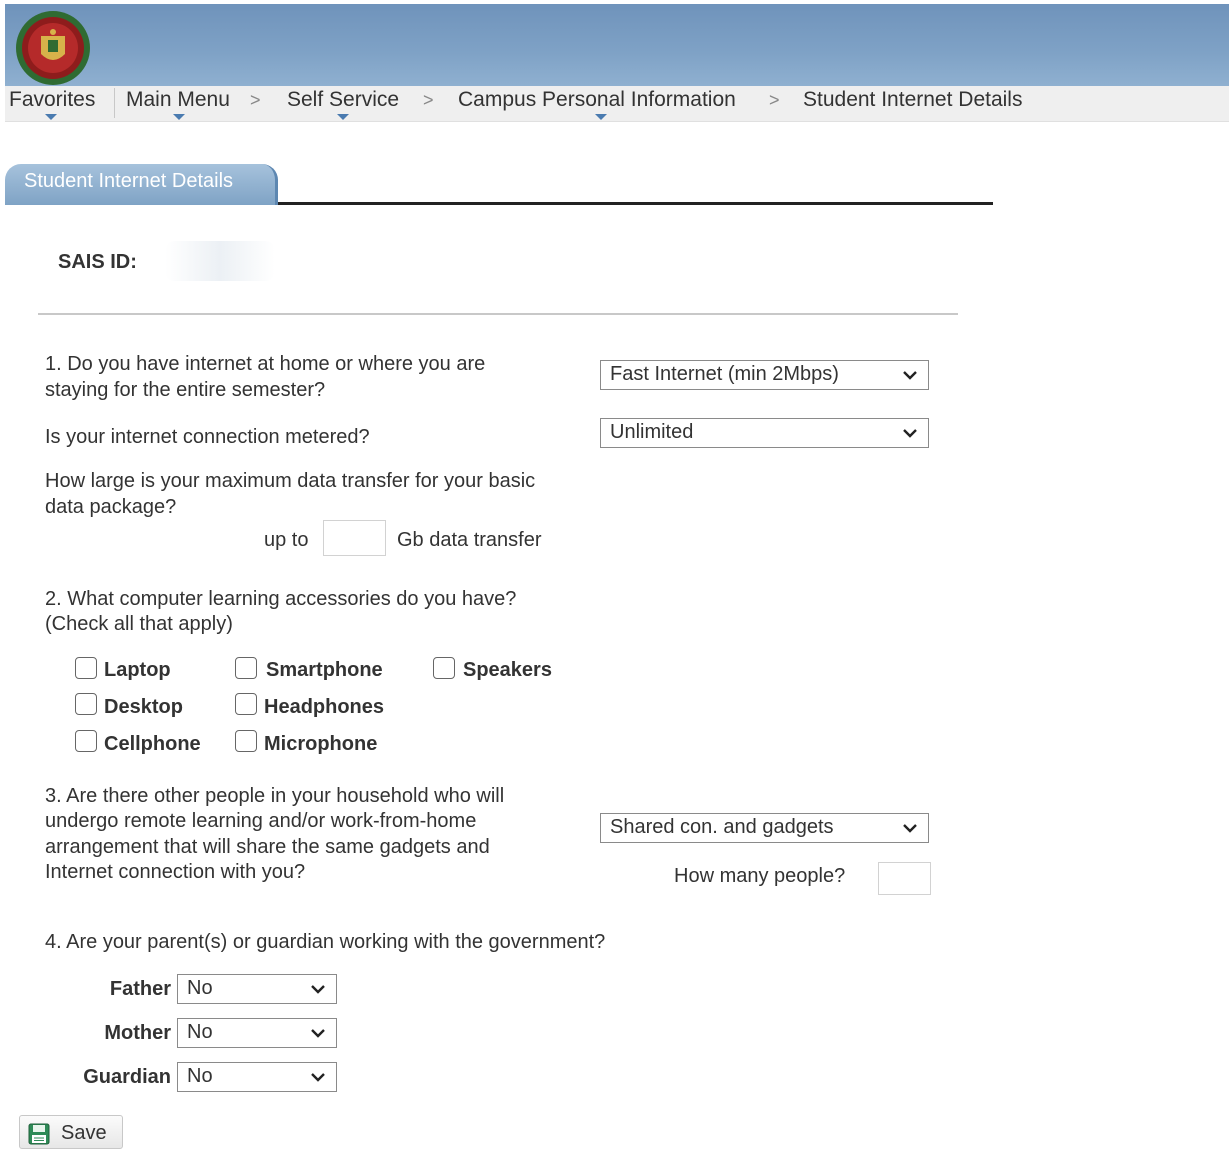 The image size is (1231, 1149). I want to click on speakers-label: Speakers, so click(507, 670).